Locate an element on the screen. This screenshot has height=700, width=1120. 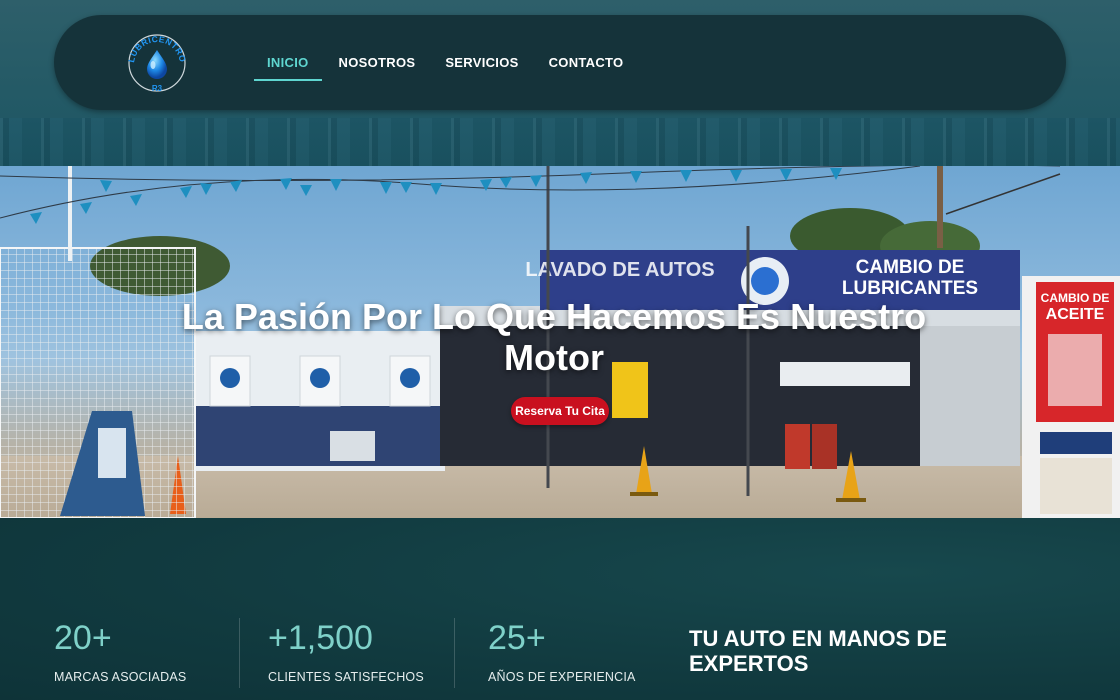
stat-label: AÑOS DE EXPERIENCIA is located at coordinates (562, 677).